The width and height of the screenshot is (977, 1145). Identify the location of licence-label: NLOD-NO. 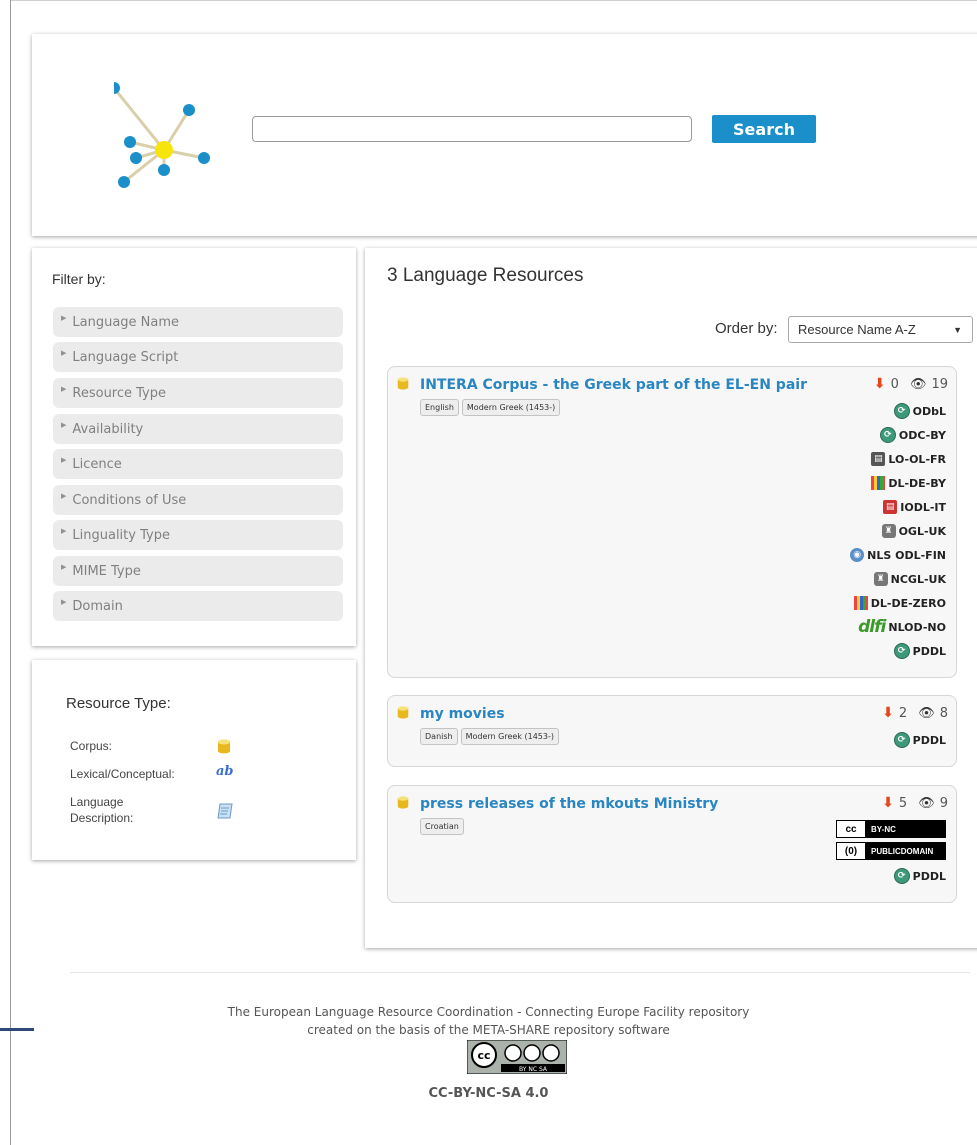
(917, 627).